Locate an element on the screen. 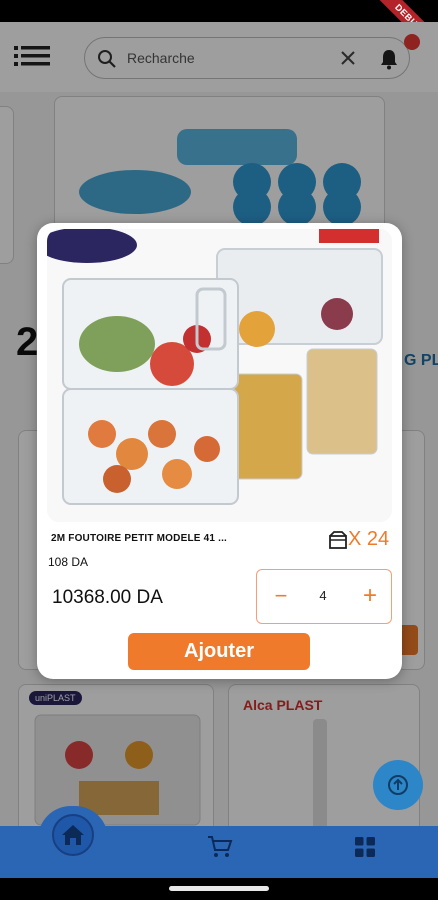 The width and height of the screenshot is (438, 900). scroll-top-button is located at coordinates (398, 785).